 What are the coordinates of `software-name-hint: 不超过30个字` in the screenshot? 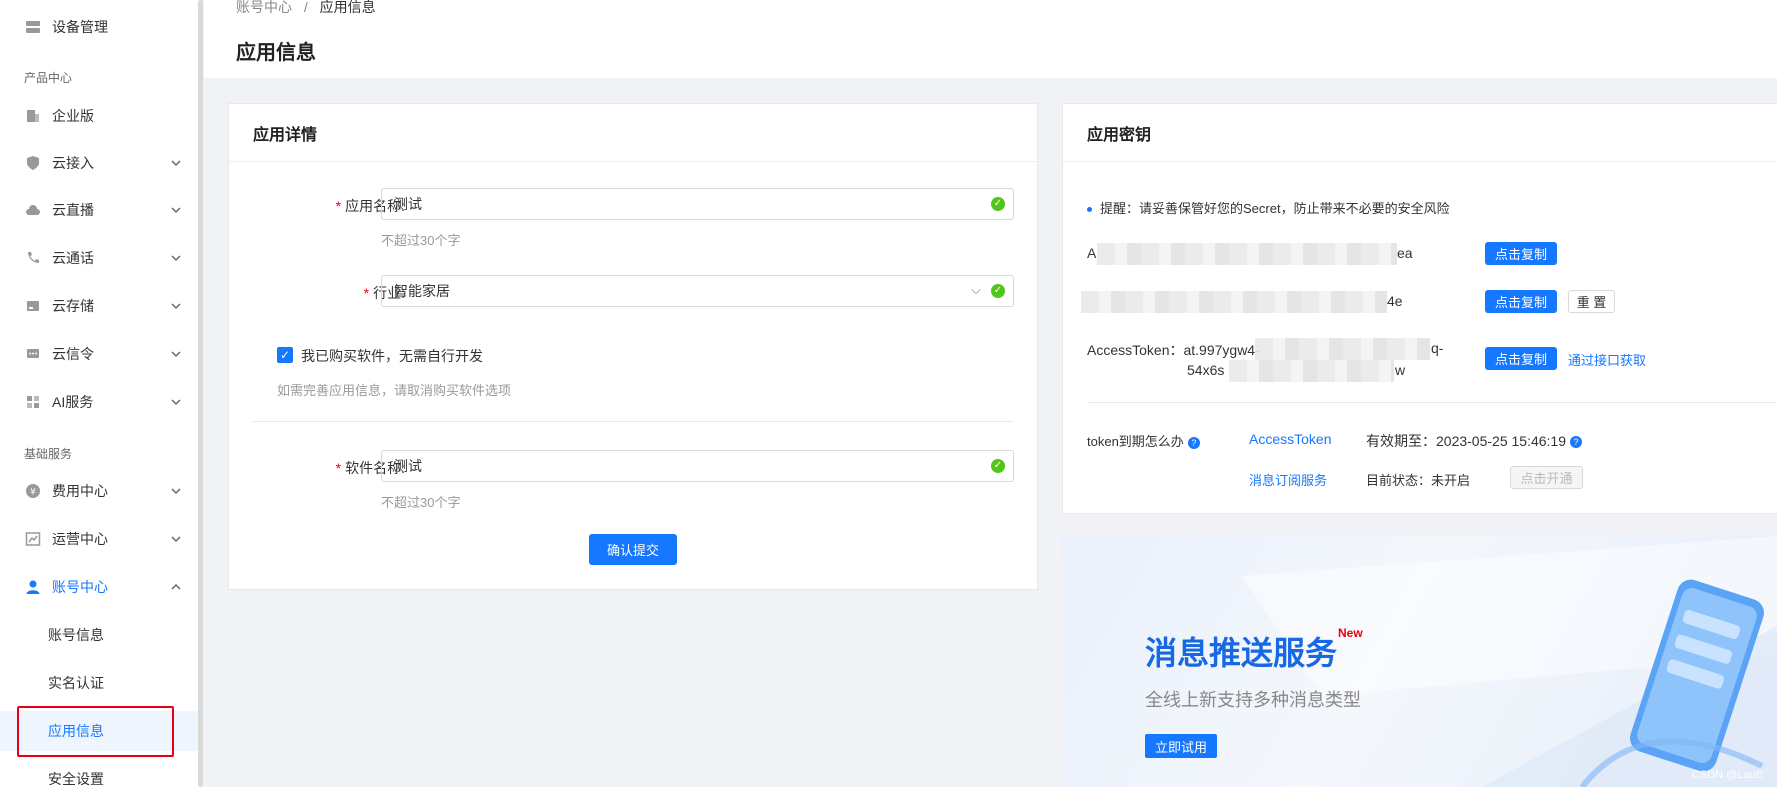 It's located at (421, 502).